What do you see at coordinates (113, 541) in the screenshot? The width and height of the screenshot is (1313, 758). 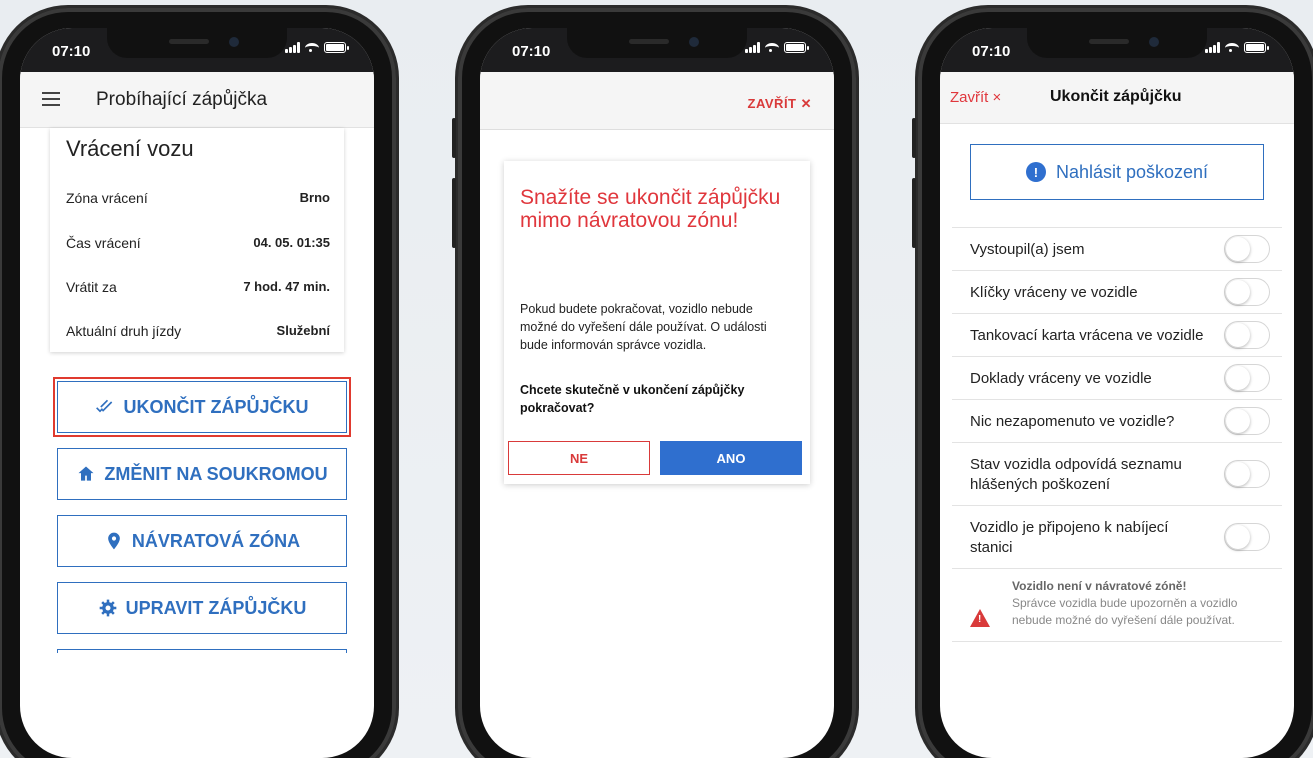 I see `location-pin-icon` at bounding box center [113, 541].